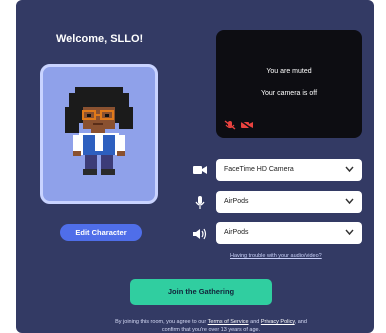 This screenshot has height=333, width=386. Describe the element at coordinates (236, 201) in the screenshot. I see `microphone-select-value: AirPods` at that location.